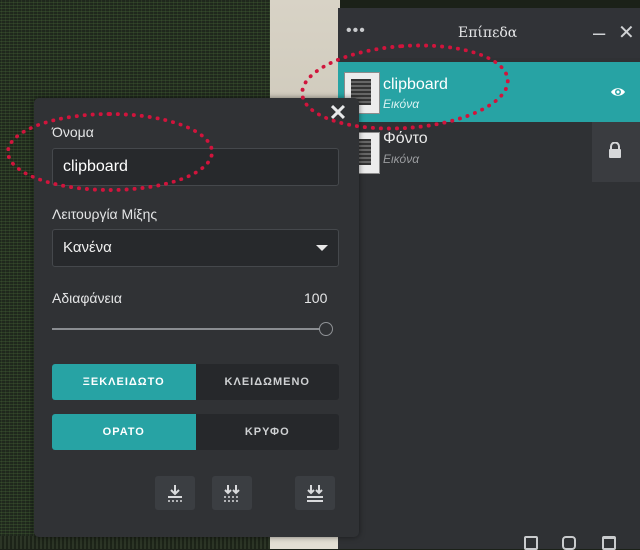  I want to click on canvas-bottom-strip, so click(135, 542).